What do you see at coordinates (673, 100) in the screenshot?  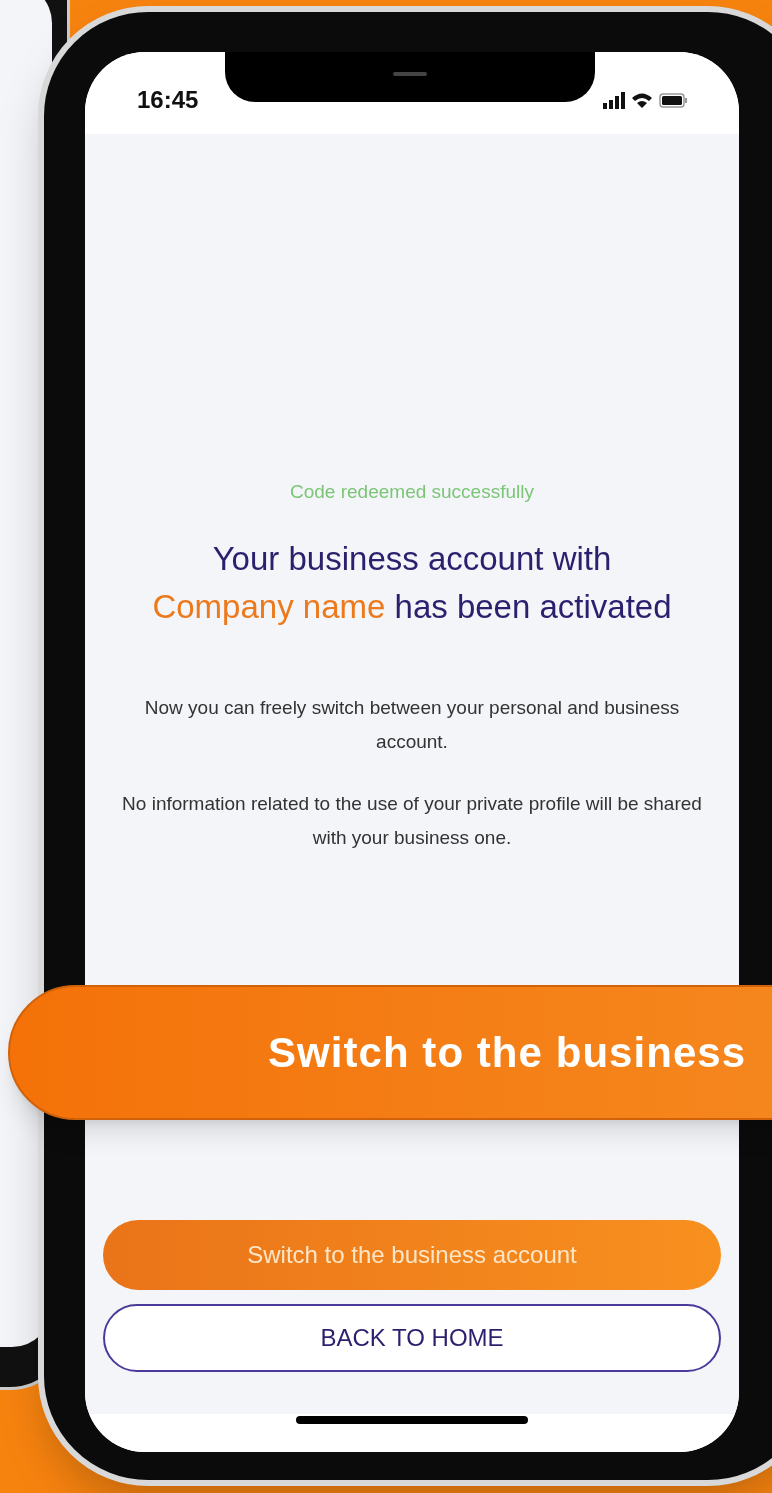 I see `battery-icon` at bounding box center [673, 100].